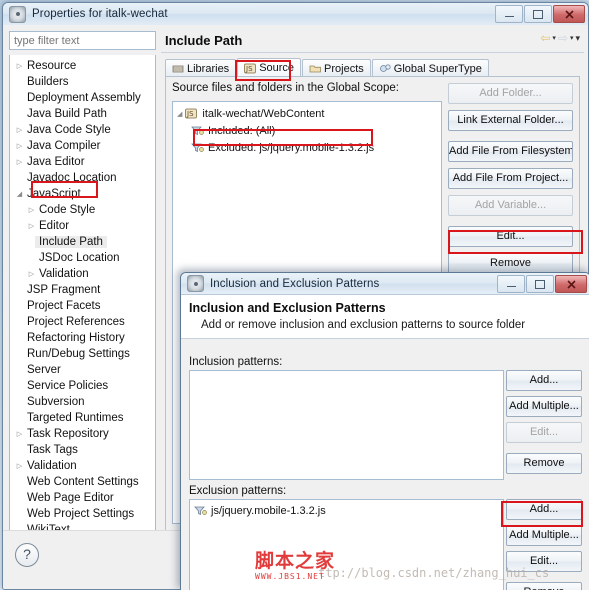  What do you see at coordinates (75, 418) in the screenshot?
I see `sidebar-item-label: Targeted Runtimes` at bounding box center [75, 418].